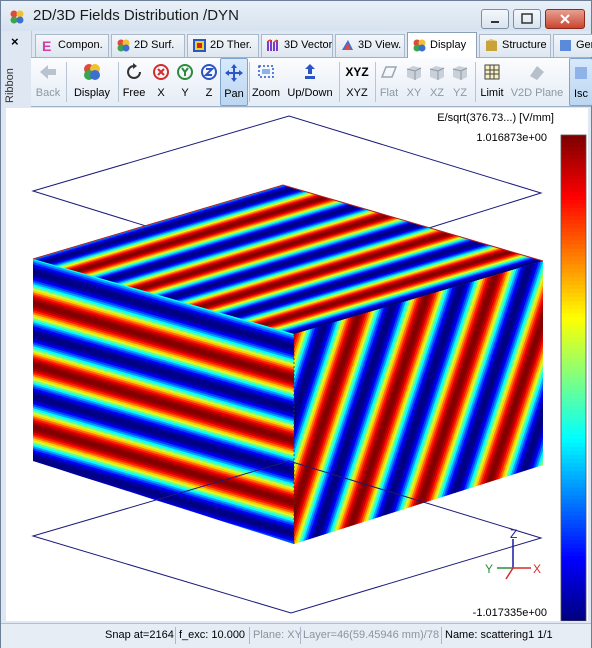 This screenshot has width=592, height=648. Describe the element at coordinates (48, 81) in the screenshot. I see `back-button: Back` at that location.